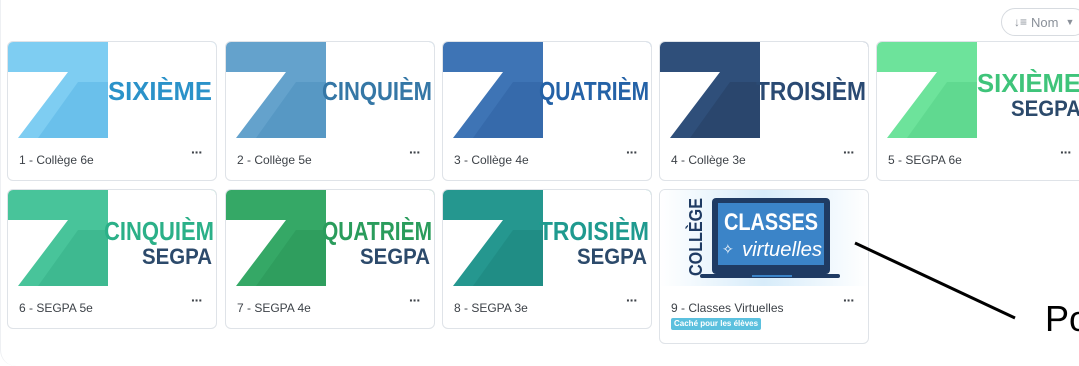 The width and height of the screenshot is (1079, 366). What do you see at coordinates (1062, 318) in the screenshot?
I see `annotation-text: Po` at bounding box center [1062, 318].